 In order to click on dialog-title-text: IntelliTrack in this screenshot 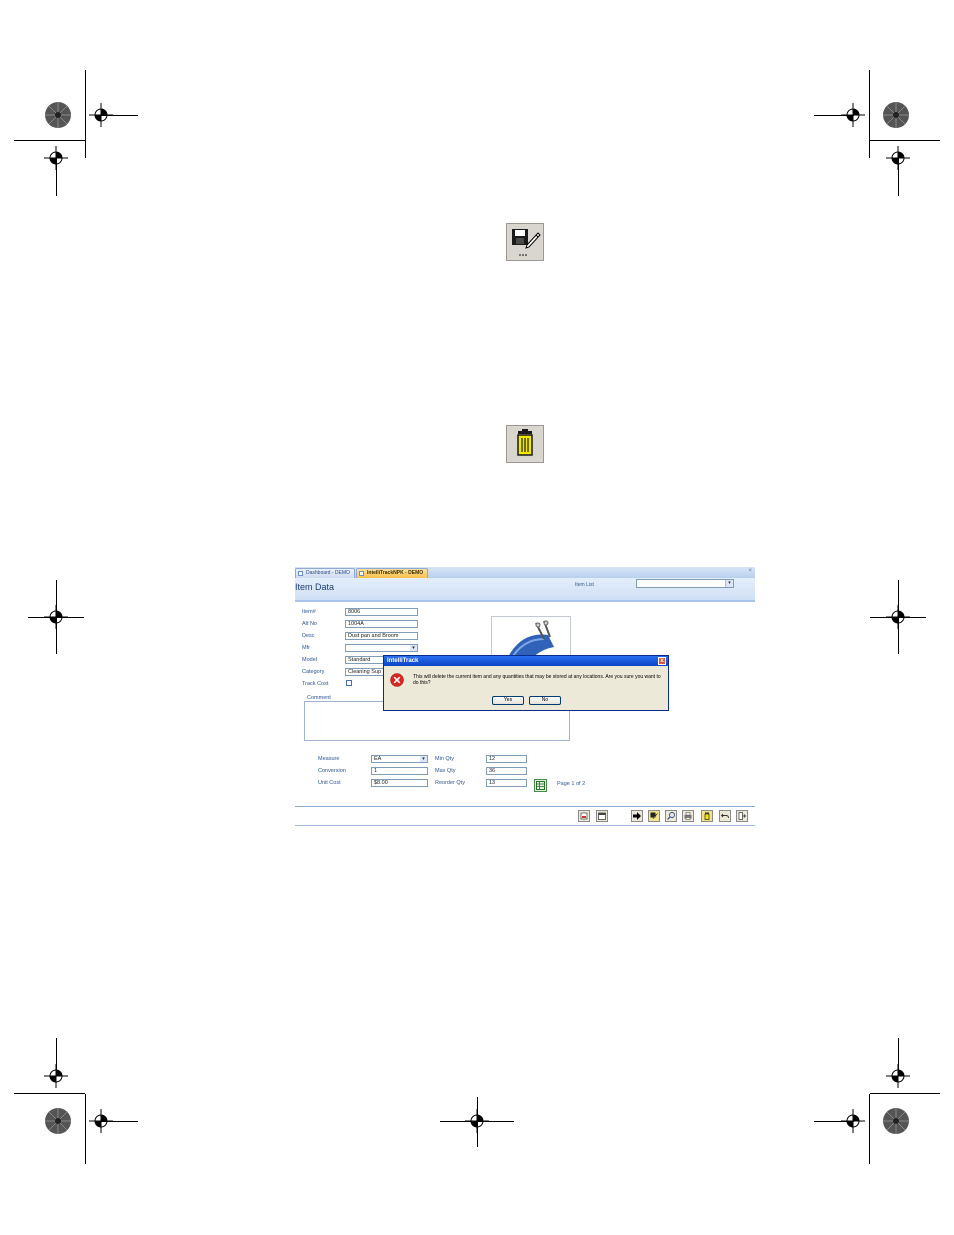, I will do `click(403, 661)`.